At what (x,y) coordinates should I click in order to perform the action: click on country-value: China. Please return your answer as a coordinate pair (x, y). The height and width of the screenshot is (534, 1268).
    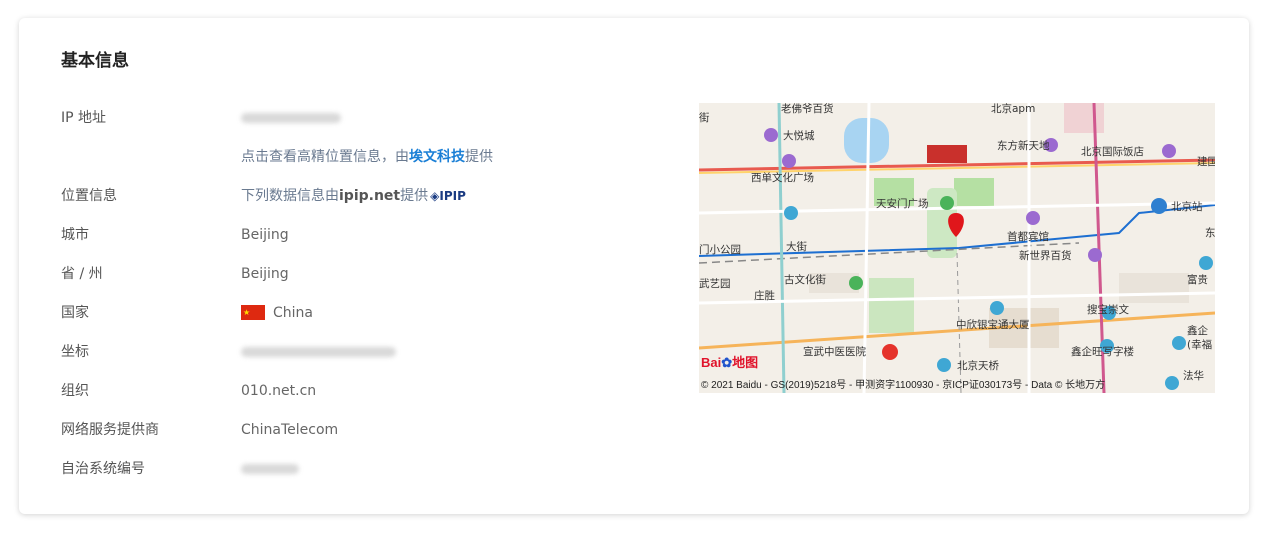
    Looking at the image, I should click on (277, 313).